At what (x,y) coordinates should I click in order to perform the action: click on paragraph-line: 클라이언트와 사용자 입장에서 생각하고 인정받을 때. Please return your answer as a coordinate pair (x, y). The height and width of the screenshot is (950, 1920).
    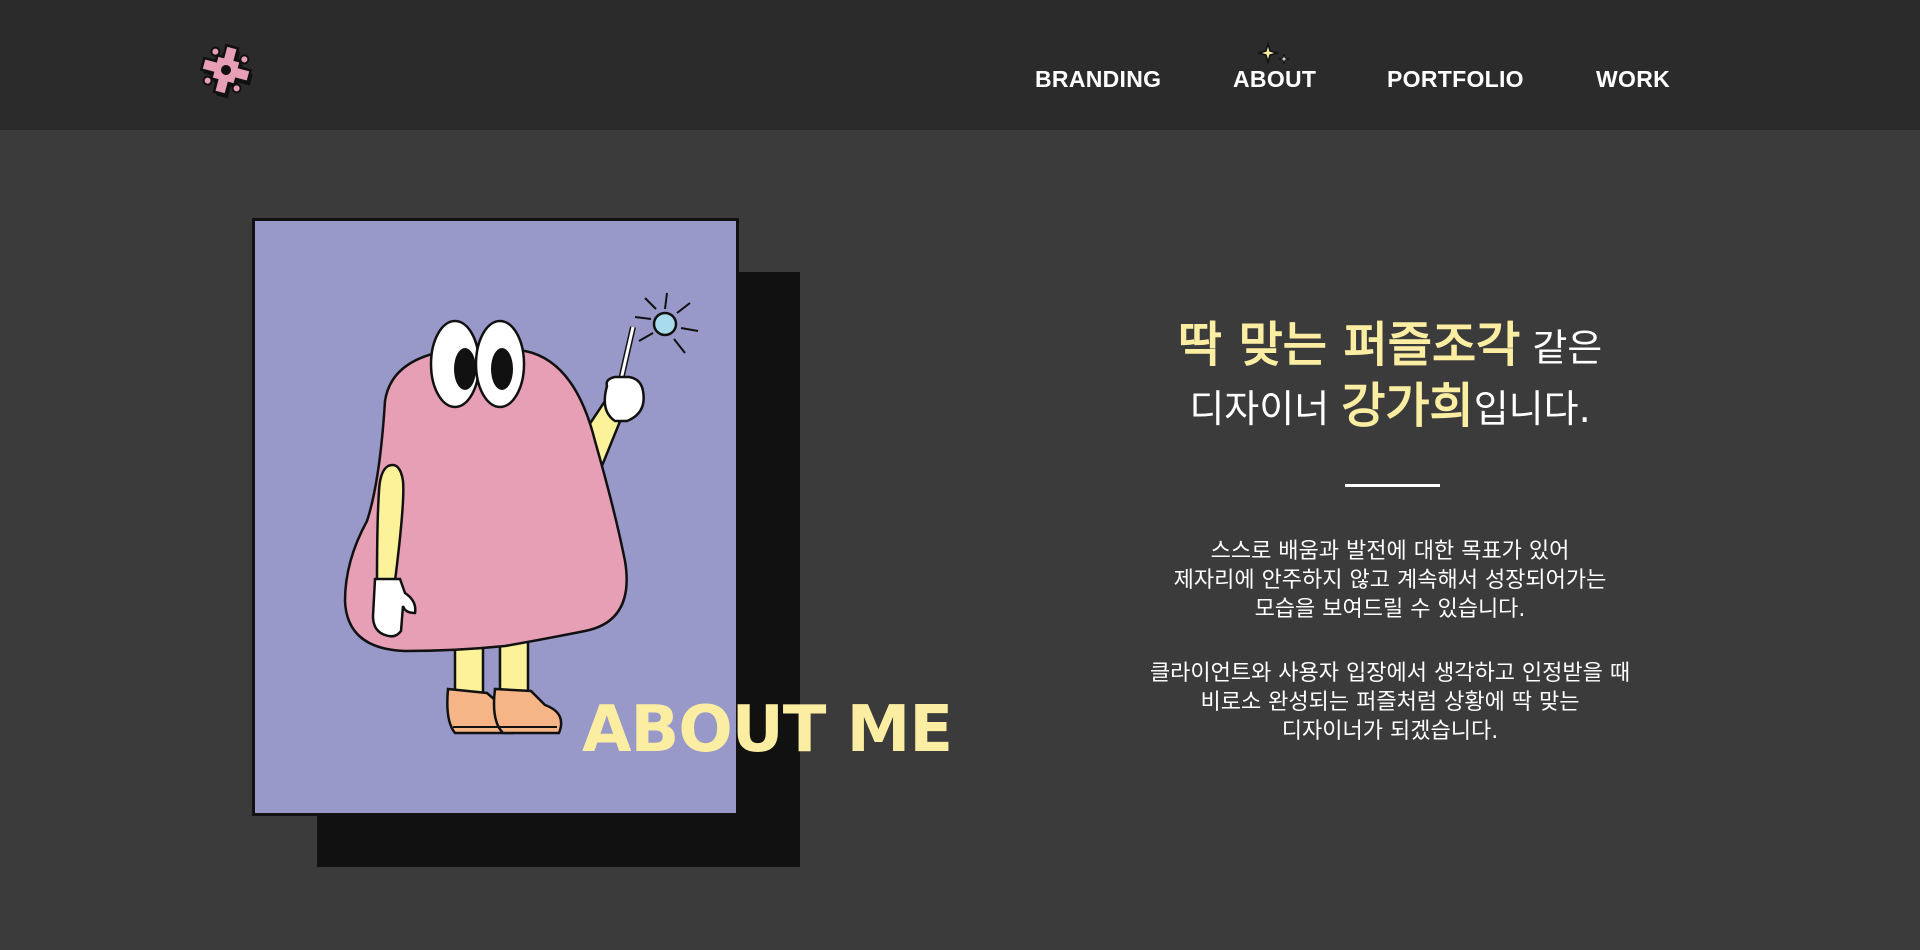
    Looking at the image, I should click on (1390, 673).